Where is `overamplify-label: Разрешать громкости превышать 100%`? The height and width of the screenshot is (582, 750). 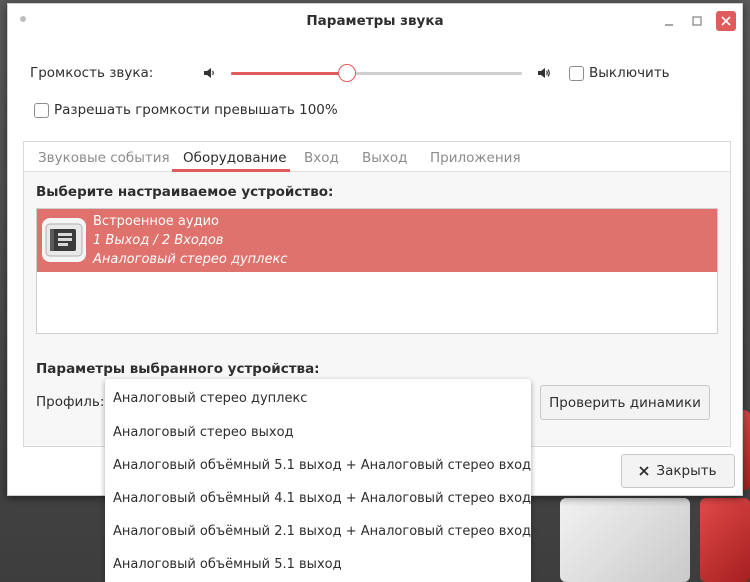
overamplify-label: Разрешать громкости превышать 100% is located at coordinates (196, 110).